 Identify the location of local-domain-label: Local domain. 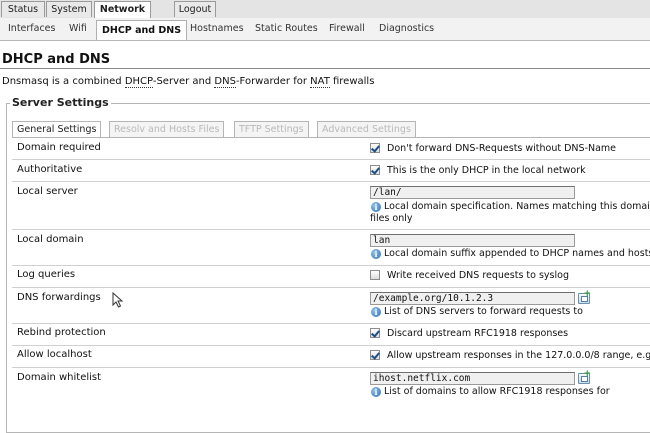
(50, 239).